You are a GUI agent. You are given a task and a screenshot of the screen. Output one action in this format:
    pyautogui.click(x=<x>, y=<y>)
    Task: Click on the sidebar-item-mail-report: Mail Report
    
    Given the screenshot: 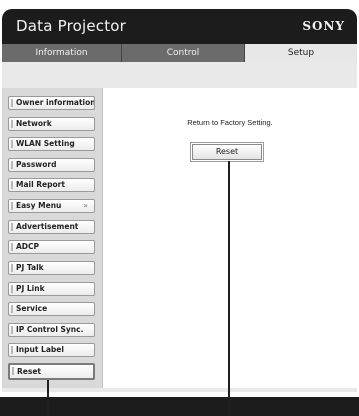 What is the action you would take?
    pyautogui.click(x=51, y=185)
    